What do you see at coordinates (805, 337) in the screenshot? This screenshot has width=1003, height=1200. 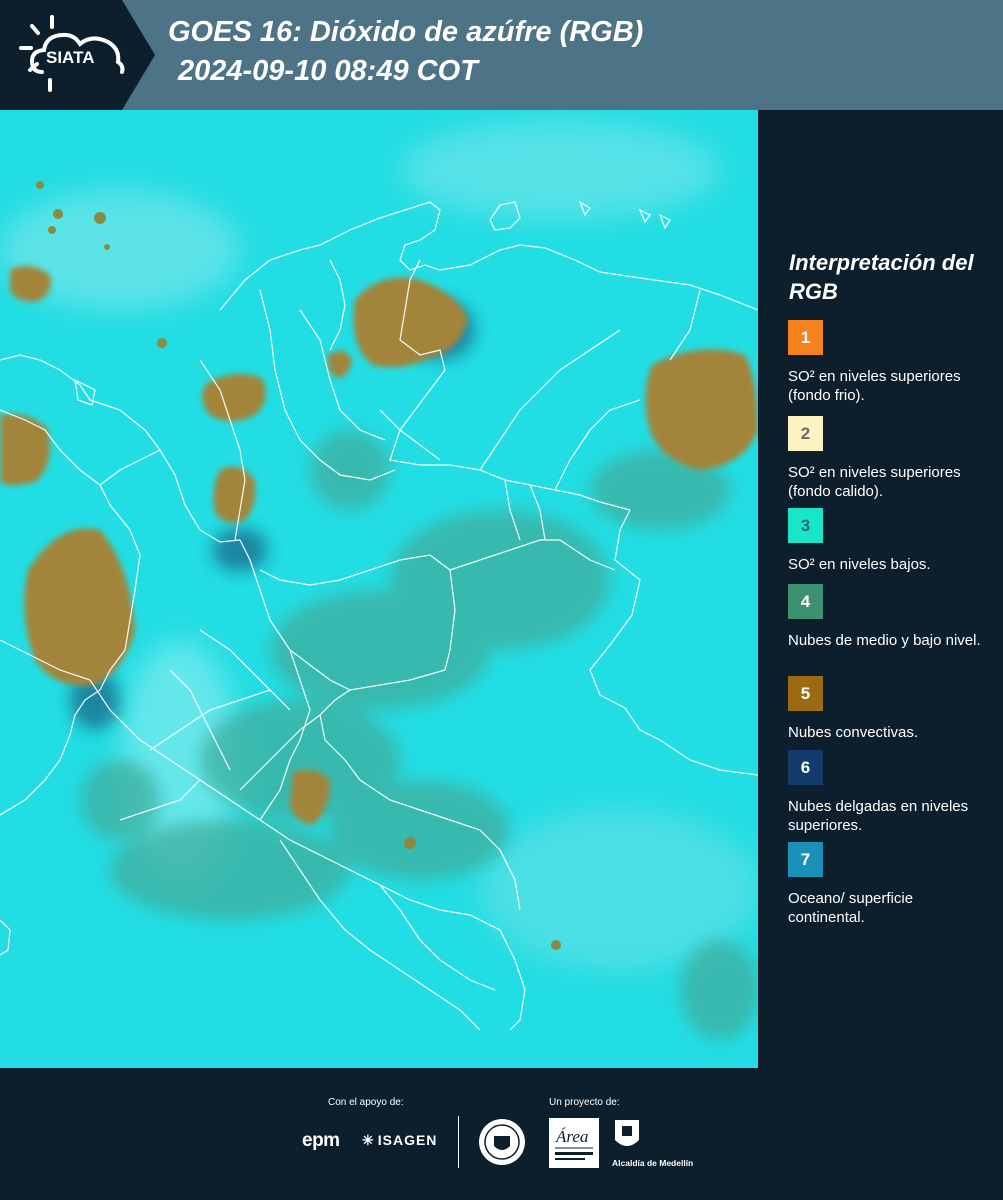 I see `legend-swatch: 1` at bounding box center [805, 337].